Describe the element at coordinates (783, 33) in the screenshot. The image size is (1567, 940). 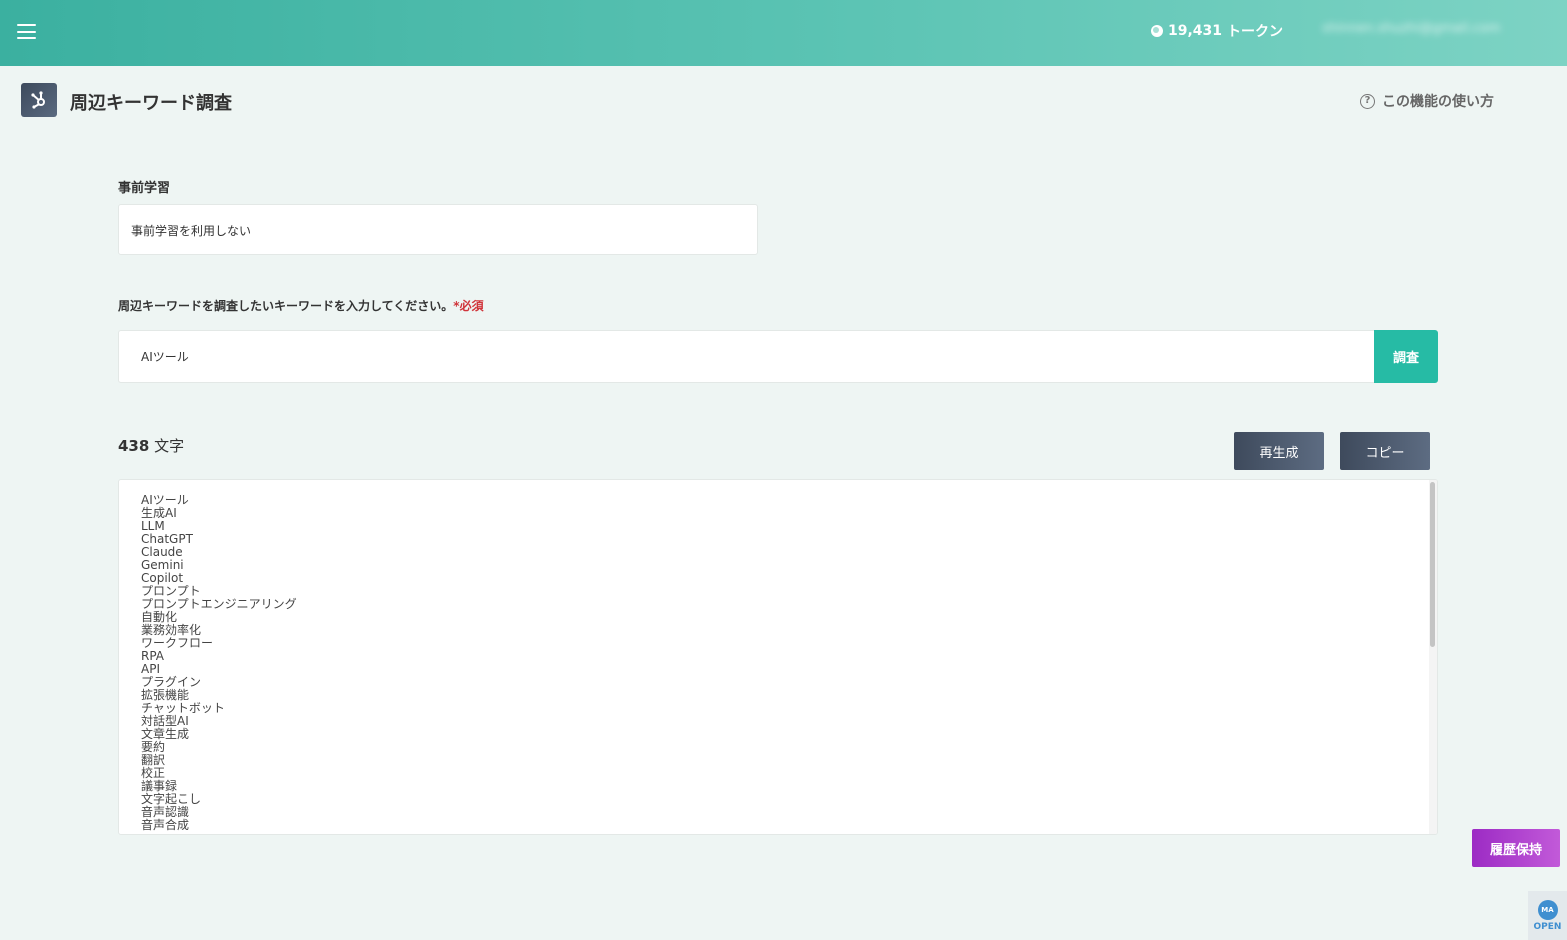
I see `top-bar: 19,431 トークン shinnen.shuzhi@gmail.com` at that location.